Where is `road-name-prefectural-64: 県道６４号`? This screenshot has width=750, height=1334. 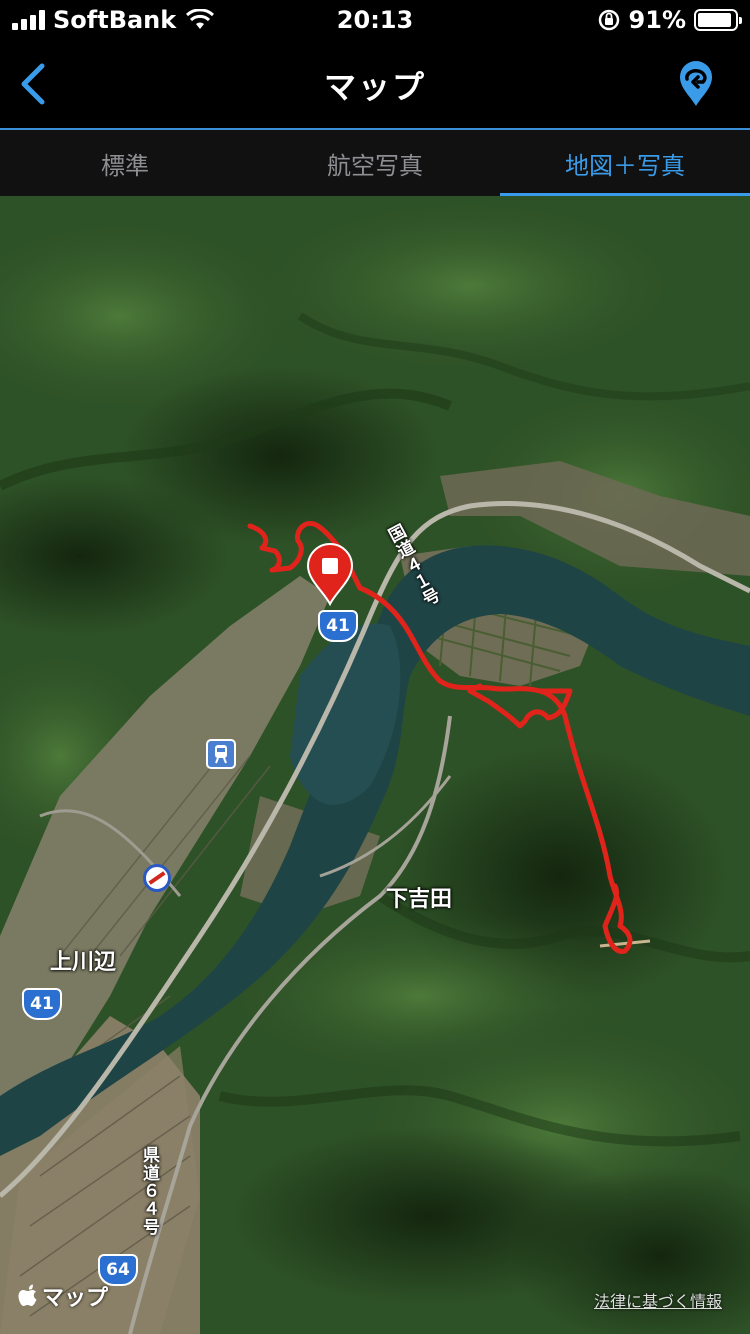
road-name-prefectural-64: 県道６４号 is located at coordinates (149, 1191).